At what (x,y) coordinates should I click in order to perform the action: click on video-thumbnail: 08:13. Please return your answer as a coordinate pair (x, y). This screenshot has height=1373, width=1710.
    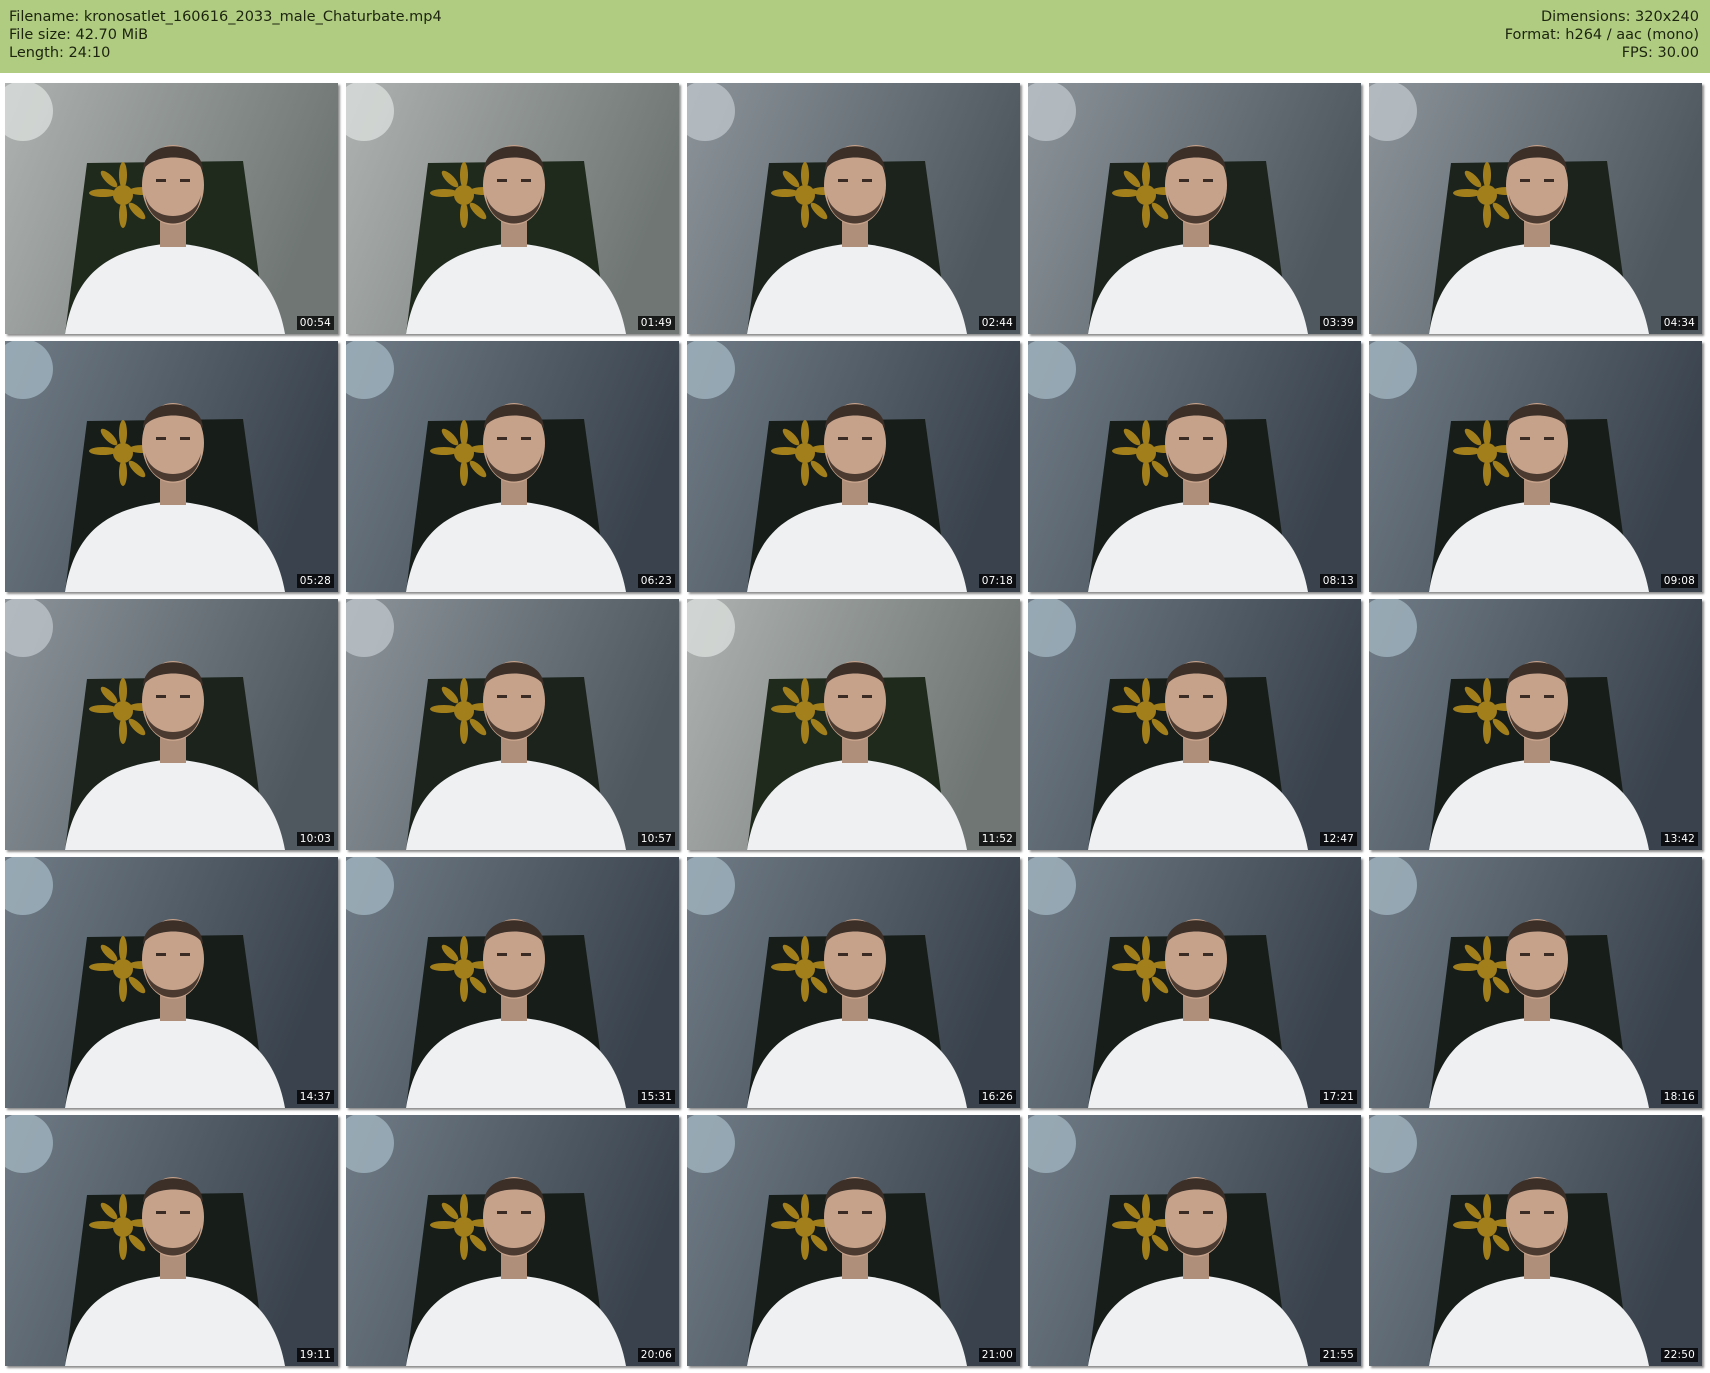
    Looking at the image, I should click on (1194, 466).